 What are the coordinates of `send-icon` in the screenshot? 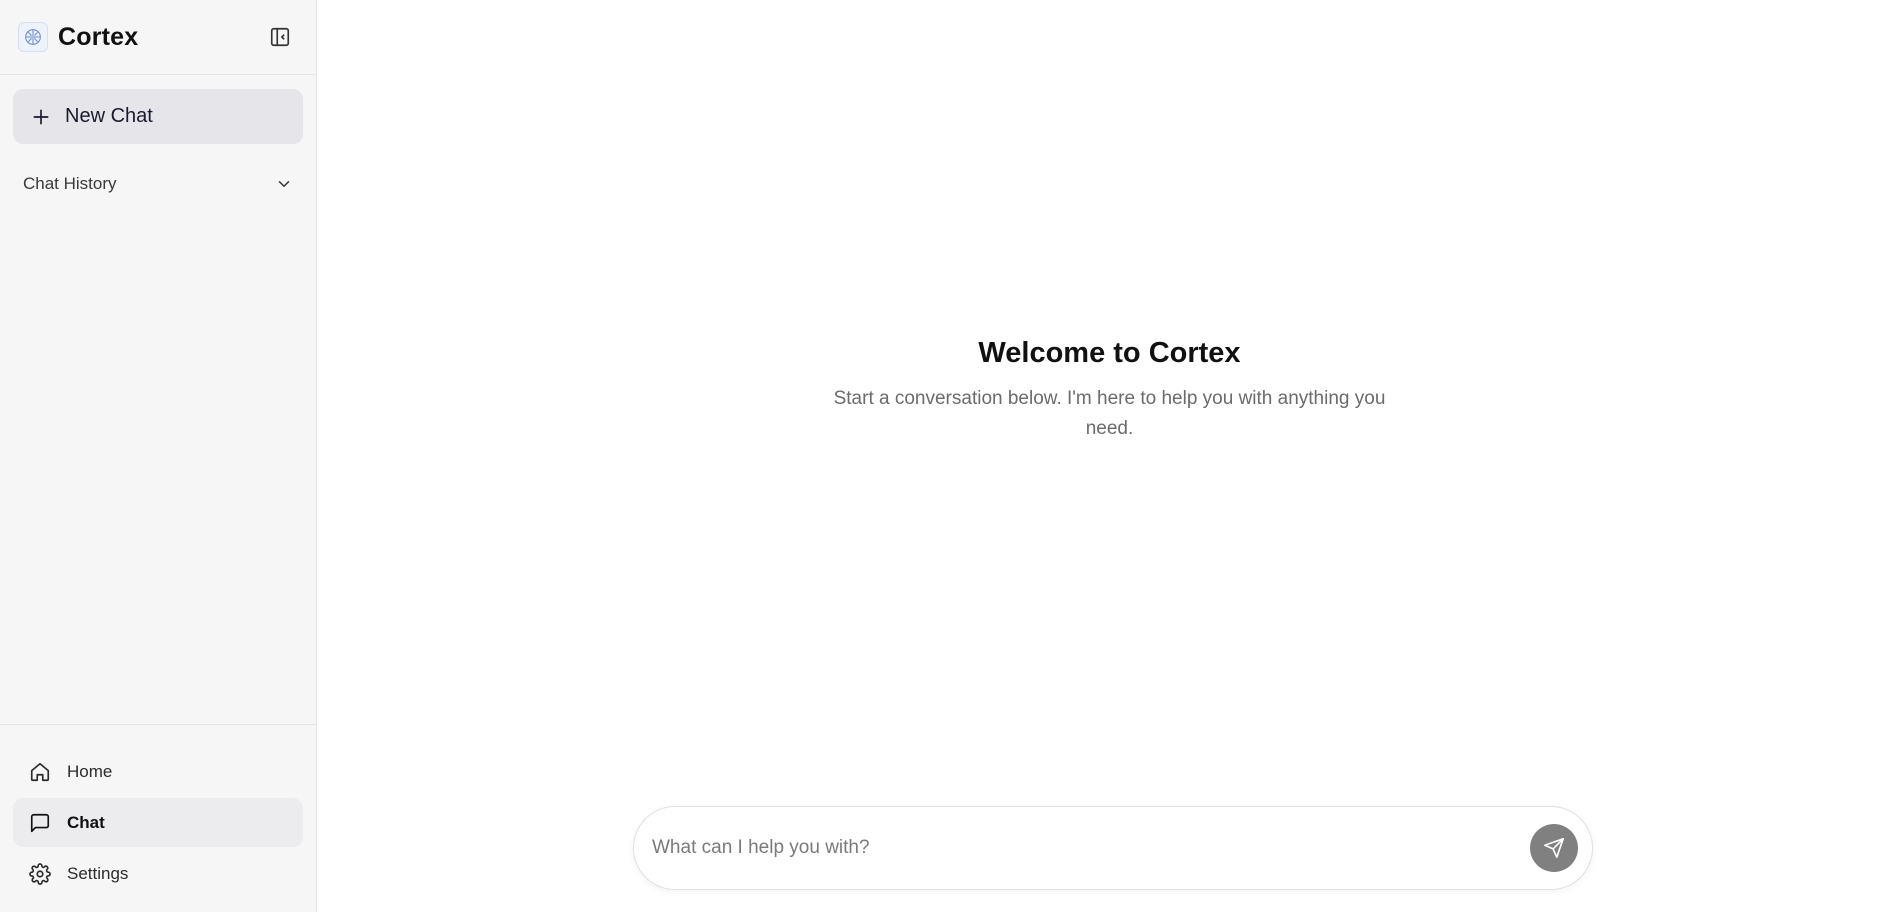 It's located at (1554, 848).